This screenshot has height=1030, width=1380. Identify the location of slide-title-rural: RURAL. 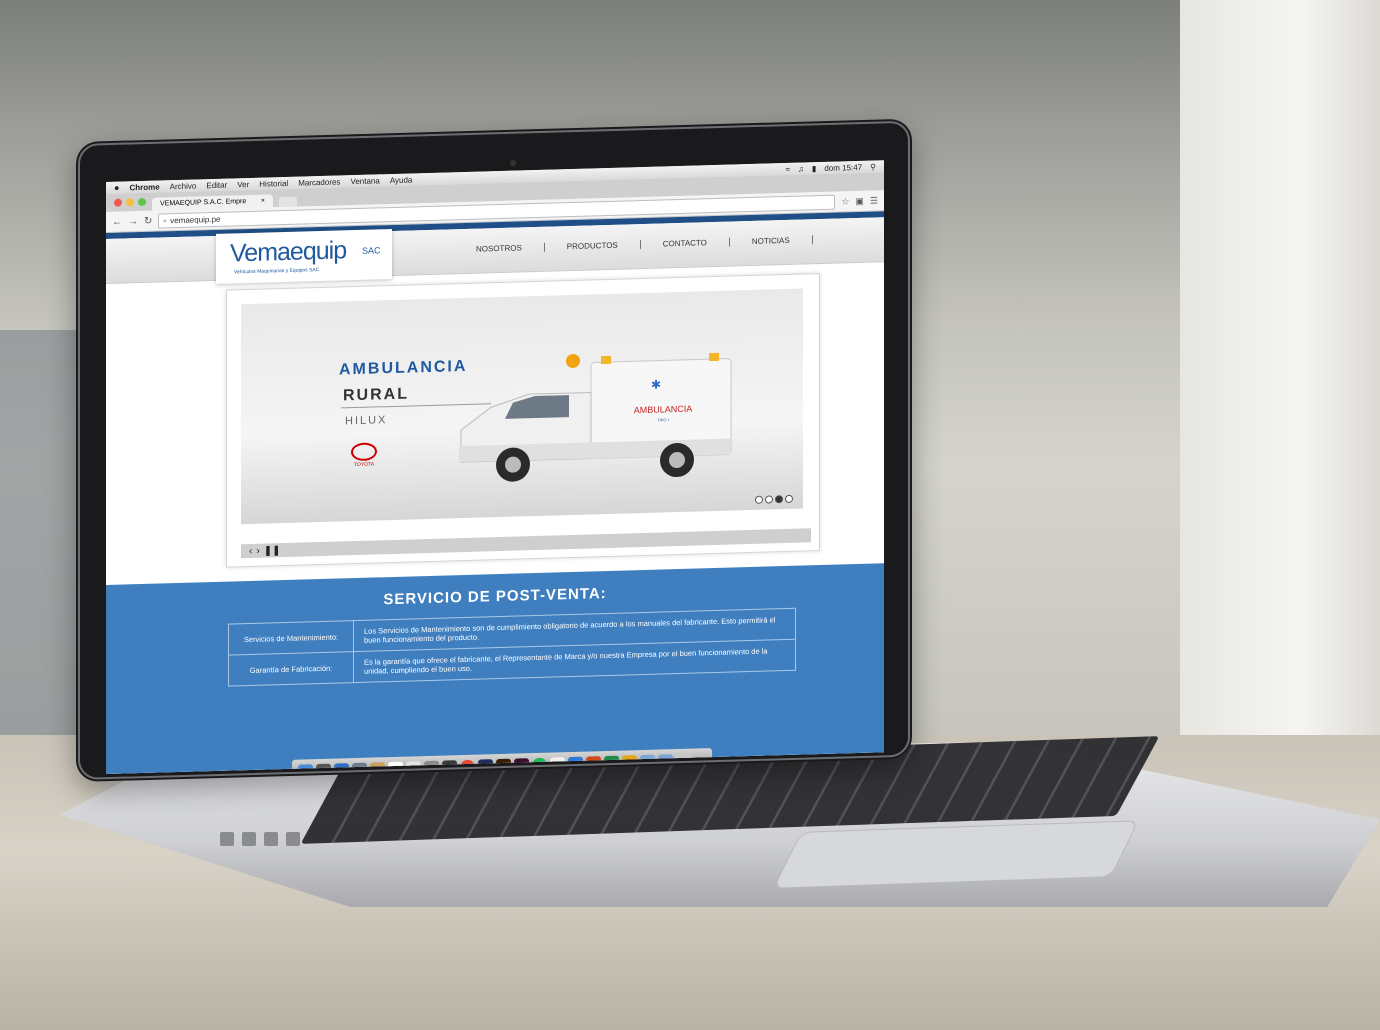
(376, 395).